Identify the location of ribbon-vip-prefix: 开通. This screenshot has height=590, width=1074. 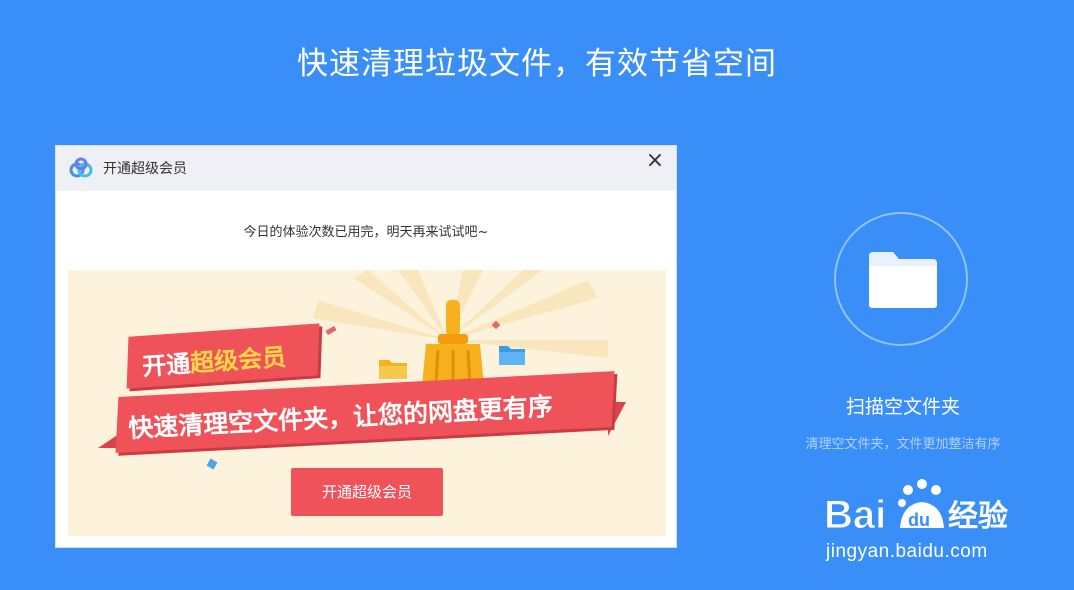
(166, 365).